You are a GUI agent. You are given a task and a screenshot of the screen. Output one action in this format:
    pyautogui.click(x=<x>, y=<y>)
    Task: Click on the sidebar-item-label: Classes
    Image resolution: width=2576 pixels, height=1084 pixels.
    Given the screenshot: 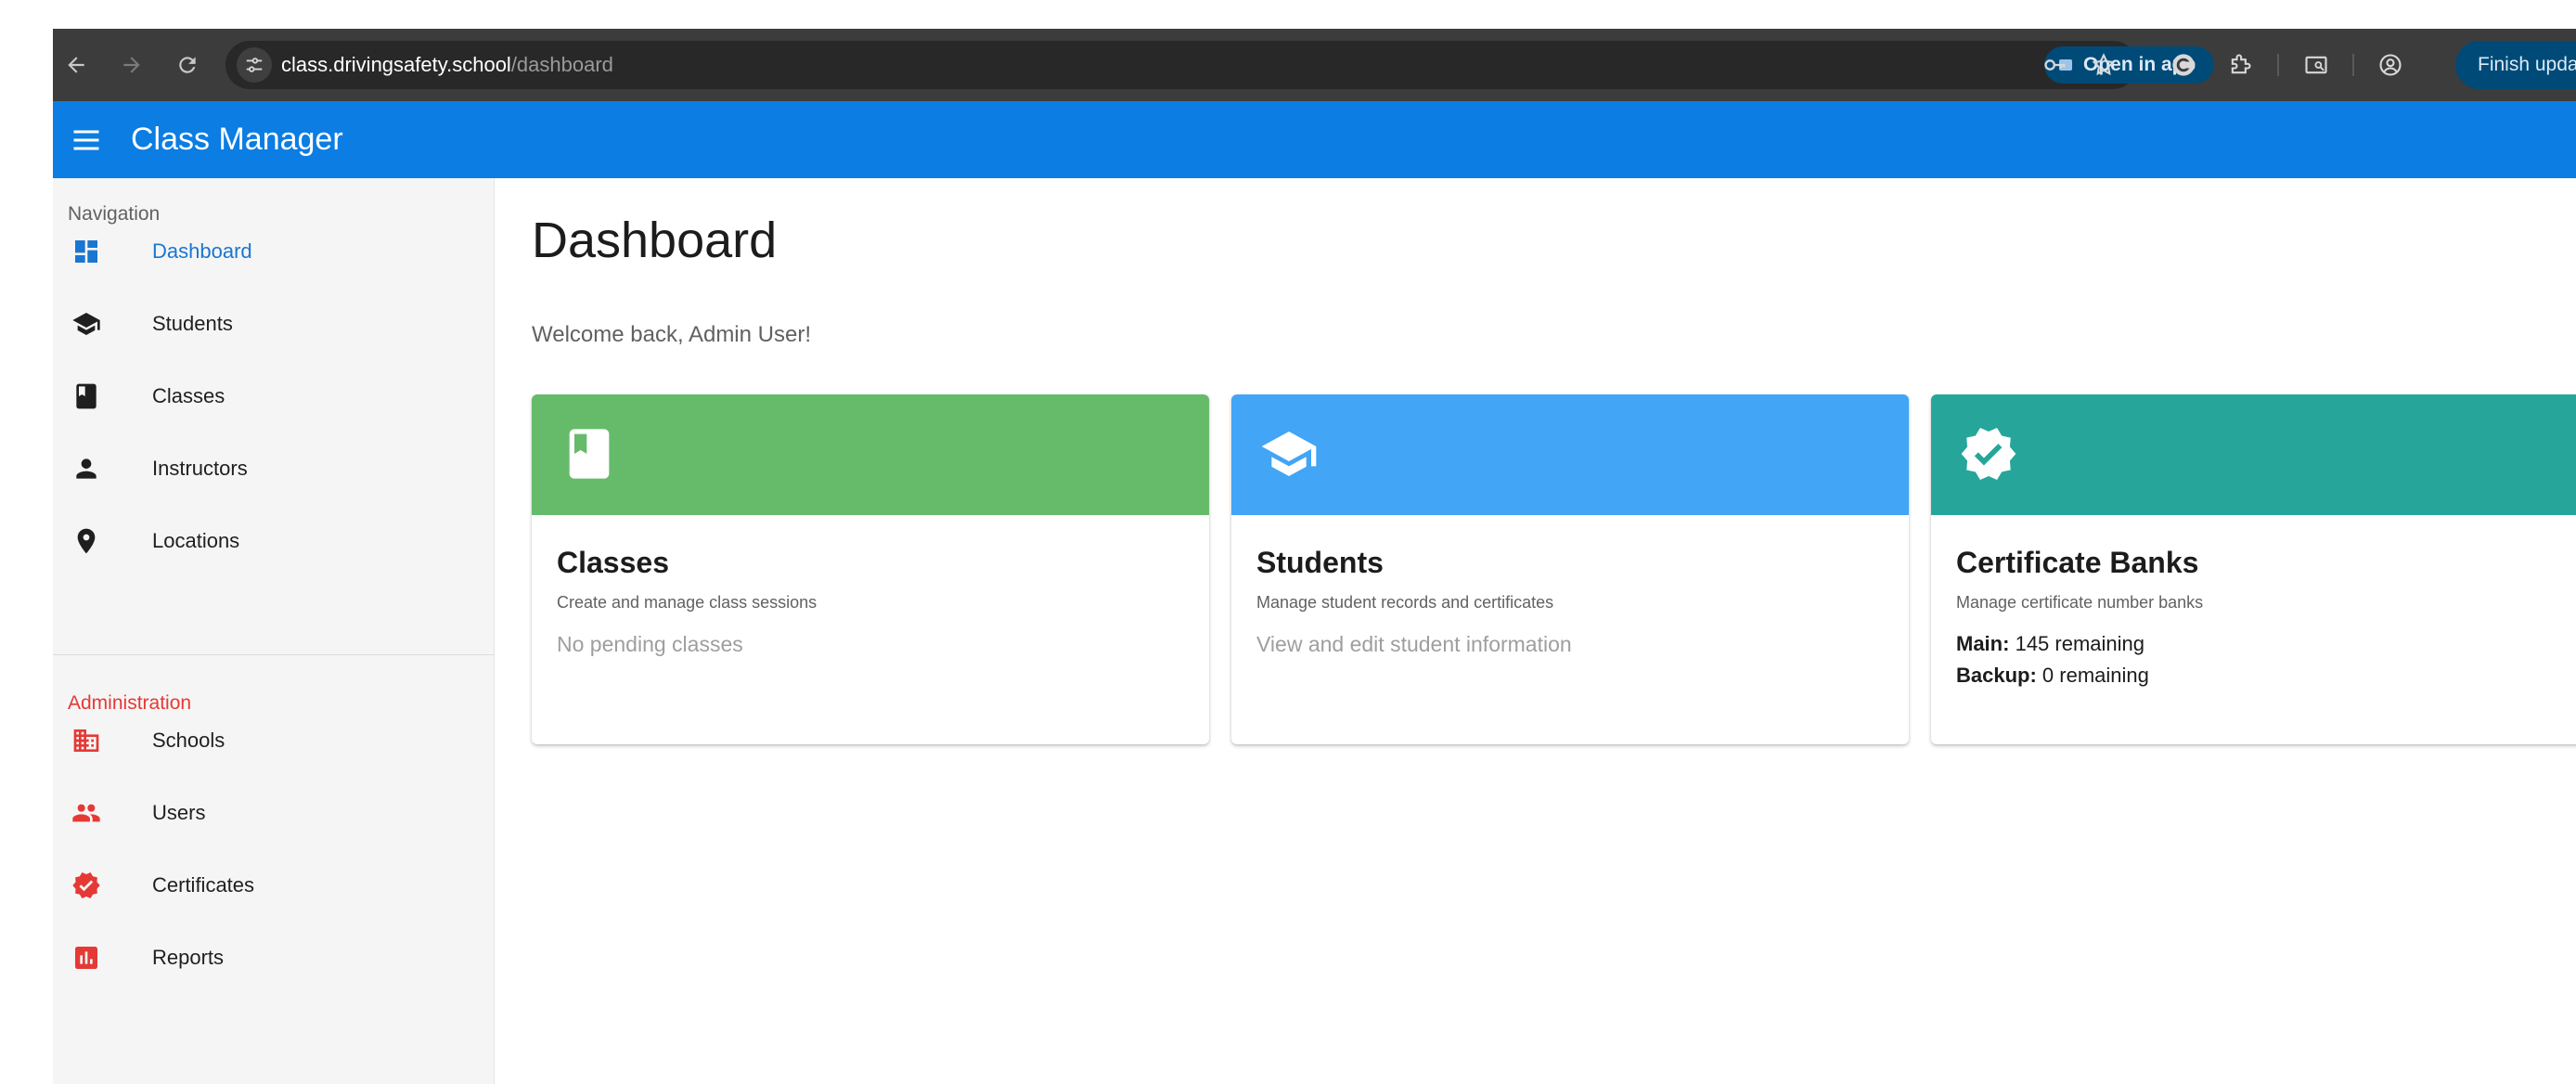 What is the action you would take?
    pyautogui.click(x=188, y=395)
    